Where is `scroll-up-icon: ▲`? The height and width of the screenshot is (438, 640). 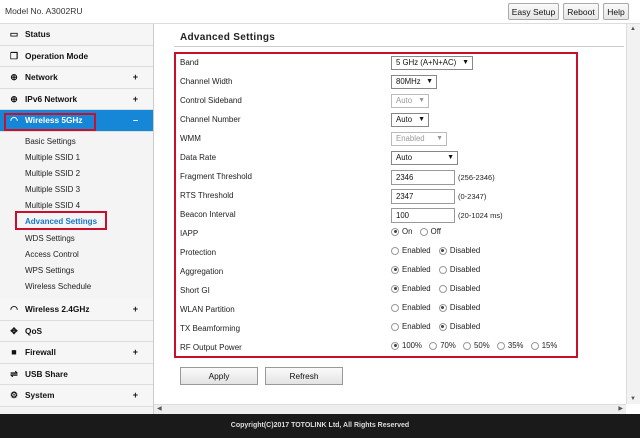 scroll-up-icon: ▲ is located at coordinates (633, 29).